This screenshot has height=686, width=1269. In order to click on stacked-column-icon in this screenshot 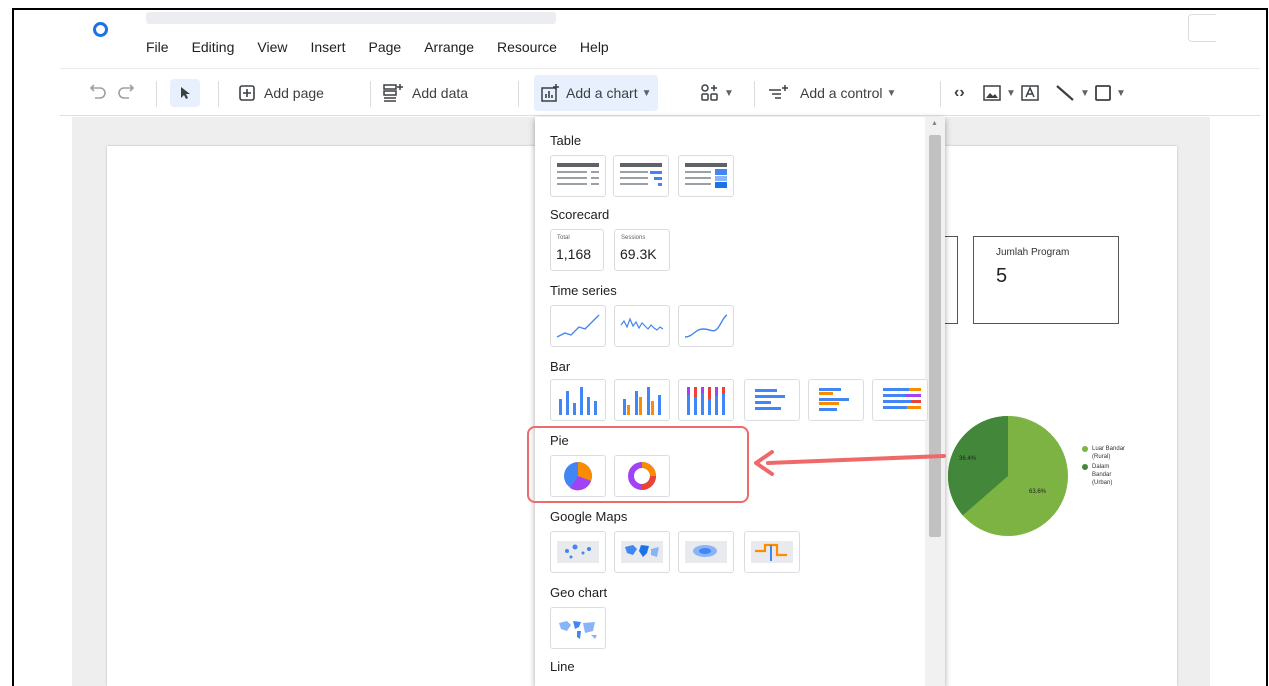, I will do `click(706, 401)`.